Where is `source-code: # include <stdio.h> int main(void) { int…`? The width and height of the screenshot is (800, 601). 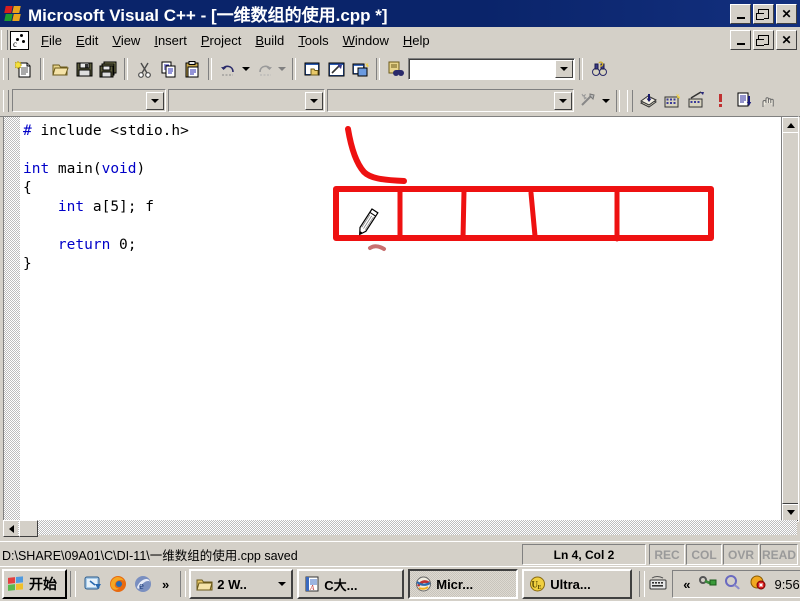 source-code: # include <stdio.h> int main(void) { int… is located at coordinates (106, 197).